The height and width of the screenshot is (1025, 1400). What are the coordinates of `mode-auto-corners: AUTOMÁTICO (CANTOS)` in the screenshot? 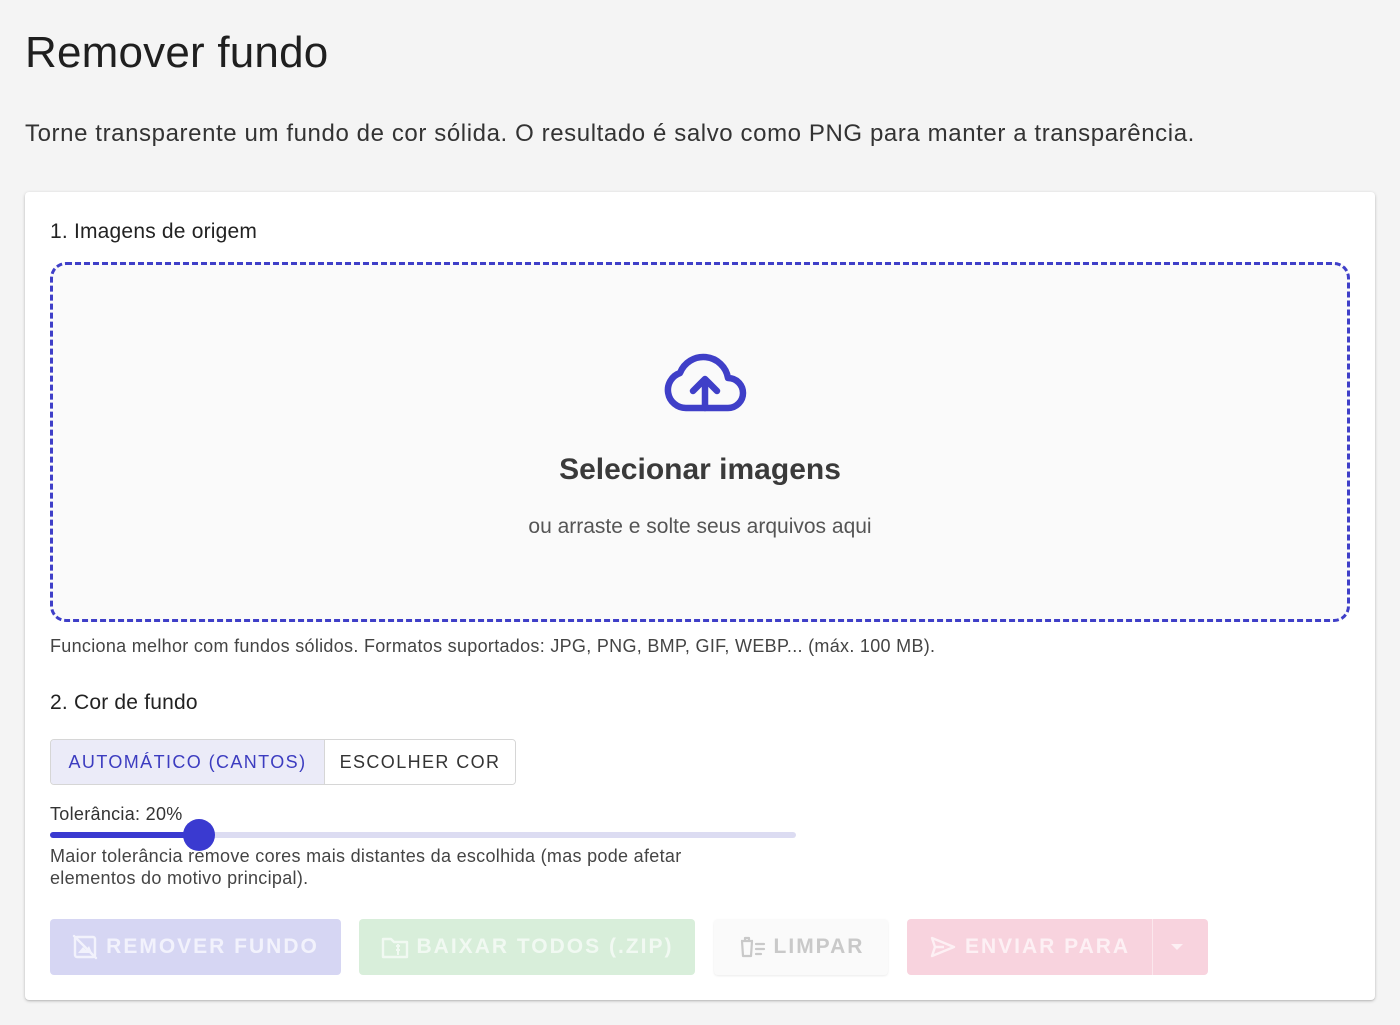 It's located at (188, 762).